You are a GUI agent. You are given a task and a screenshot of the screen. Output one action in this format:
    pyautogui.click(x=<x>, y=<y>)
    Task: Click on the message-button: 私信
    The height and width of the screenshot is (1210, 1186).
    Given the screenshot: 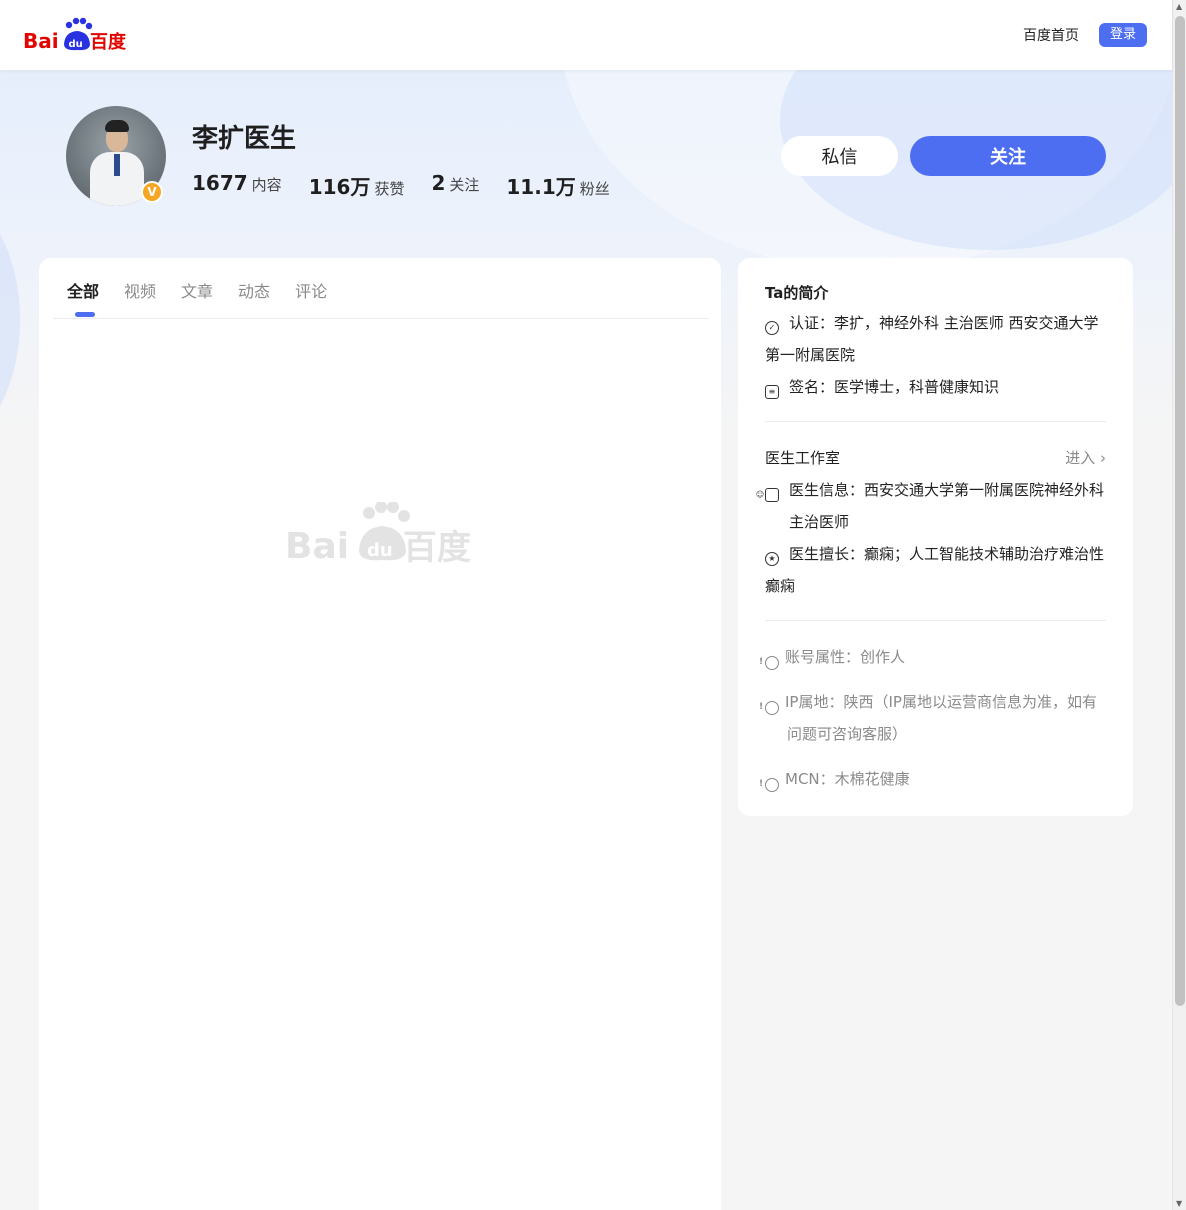 What is the action you would take?
    pyautogui.click(x=839, y=156)
    